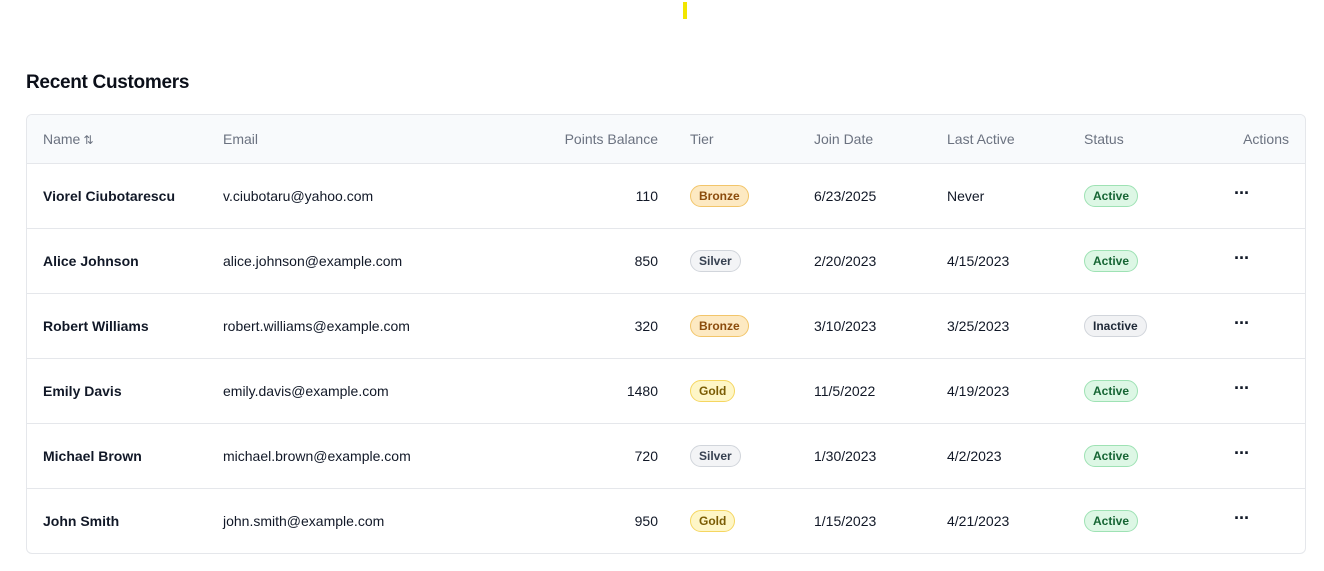  I want to click on points-balance: 950, so click(646, 520).